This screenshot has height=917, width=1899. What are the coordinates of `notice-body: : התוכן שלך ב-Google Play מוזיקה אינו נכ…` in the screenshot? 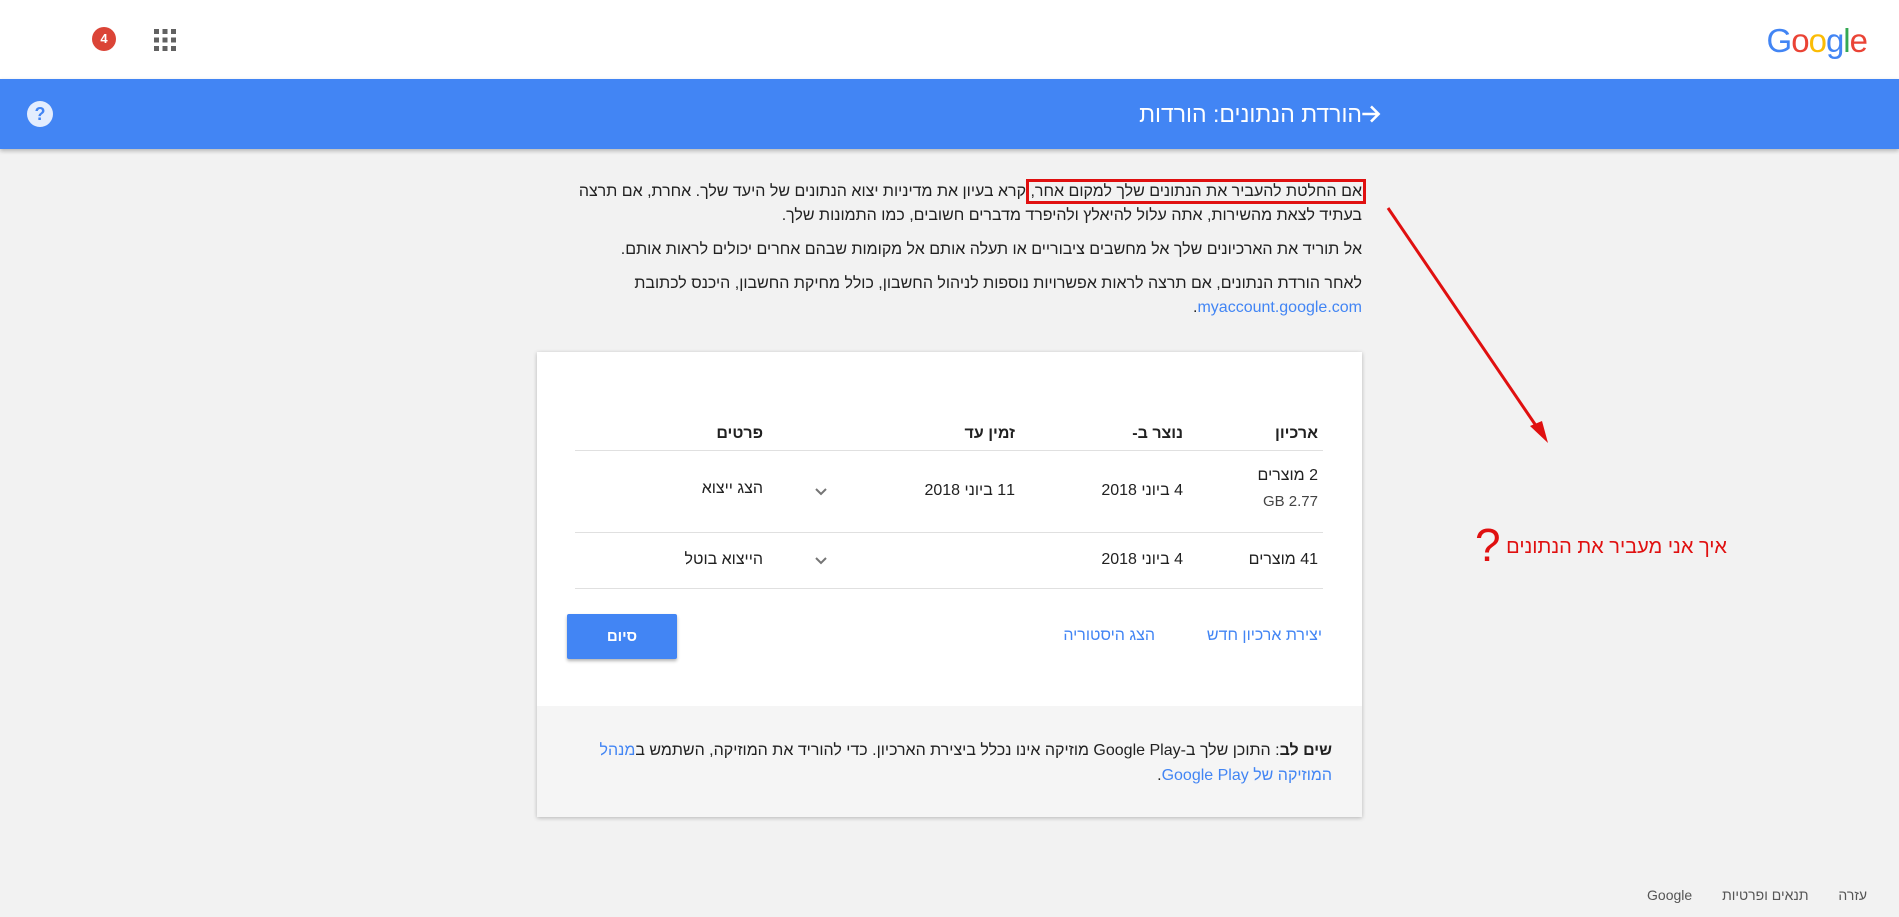 It's located at (957, 750).